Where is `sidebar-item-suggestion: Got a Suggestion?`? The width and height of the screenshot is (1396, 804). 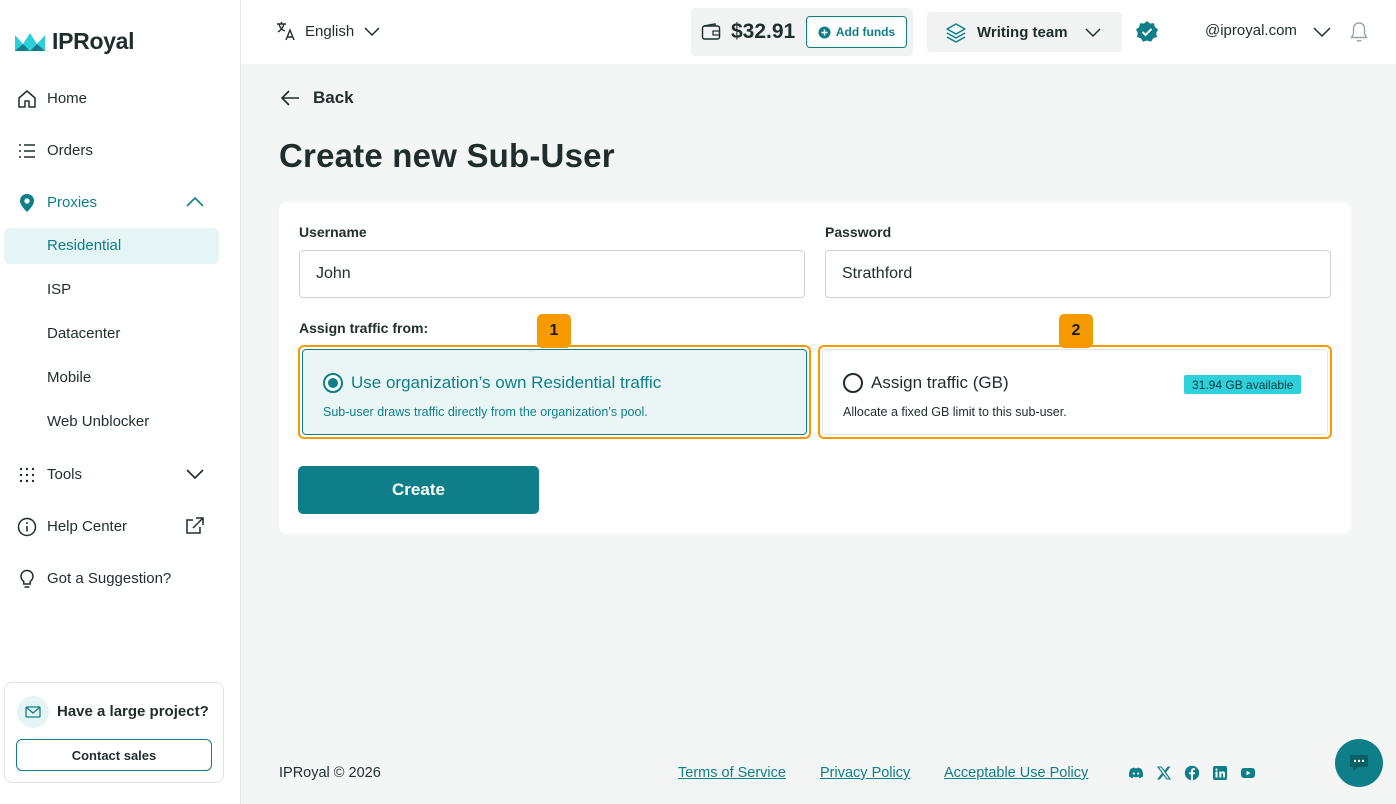 sidebar-item-suggestion: Got a Suggestion? is located at coordinates (120, 578).